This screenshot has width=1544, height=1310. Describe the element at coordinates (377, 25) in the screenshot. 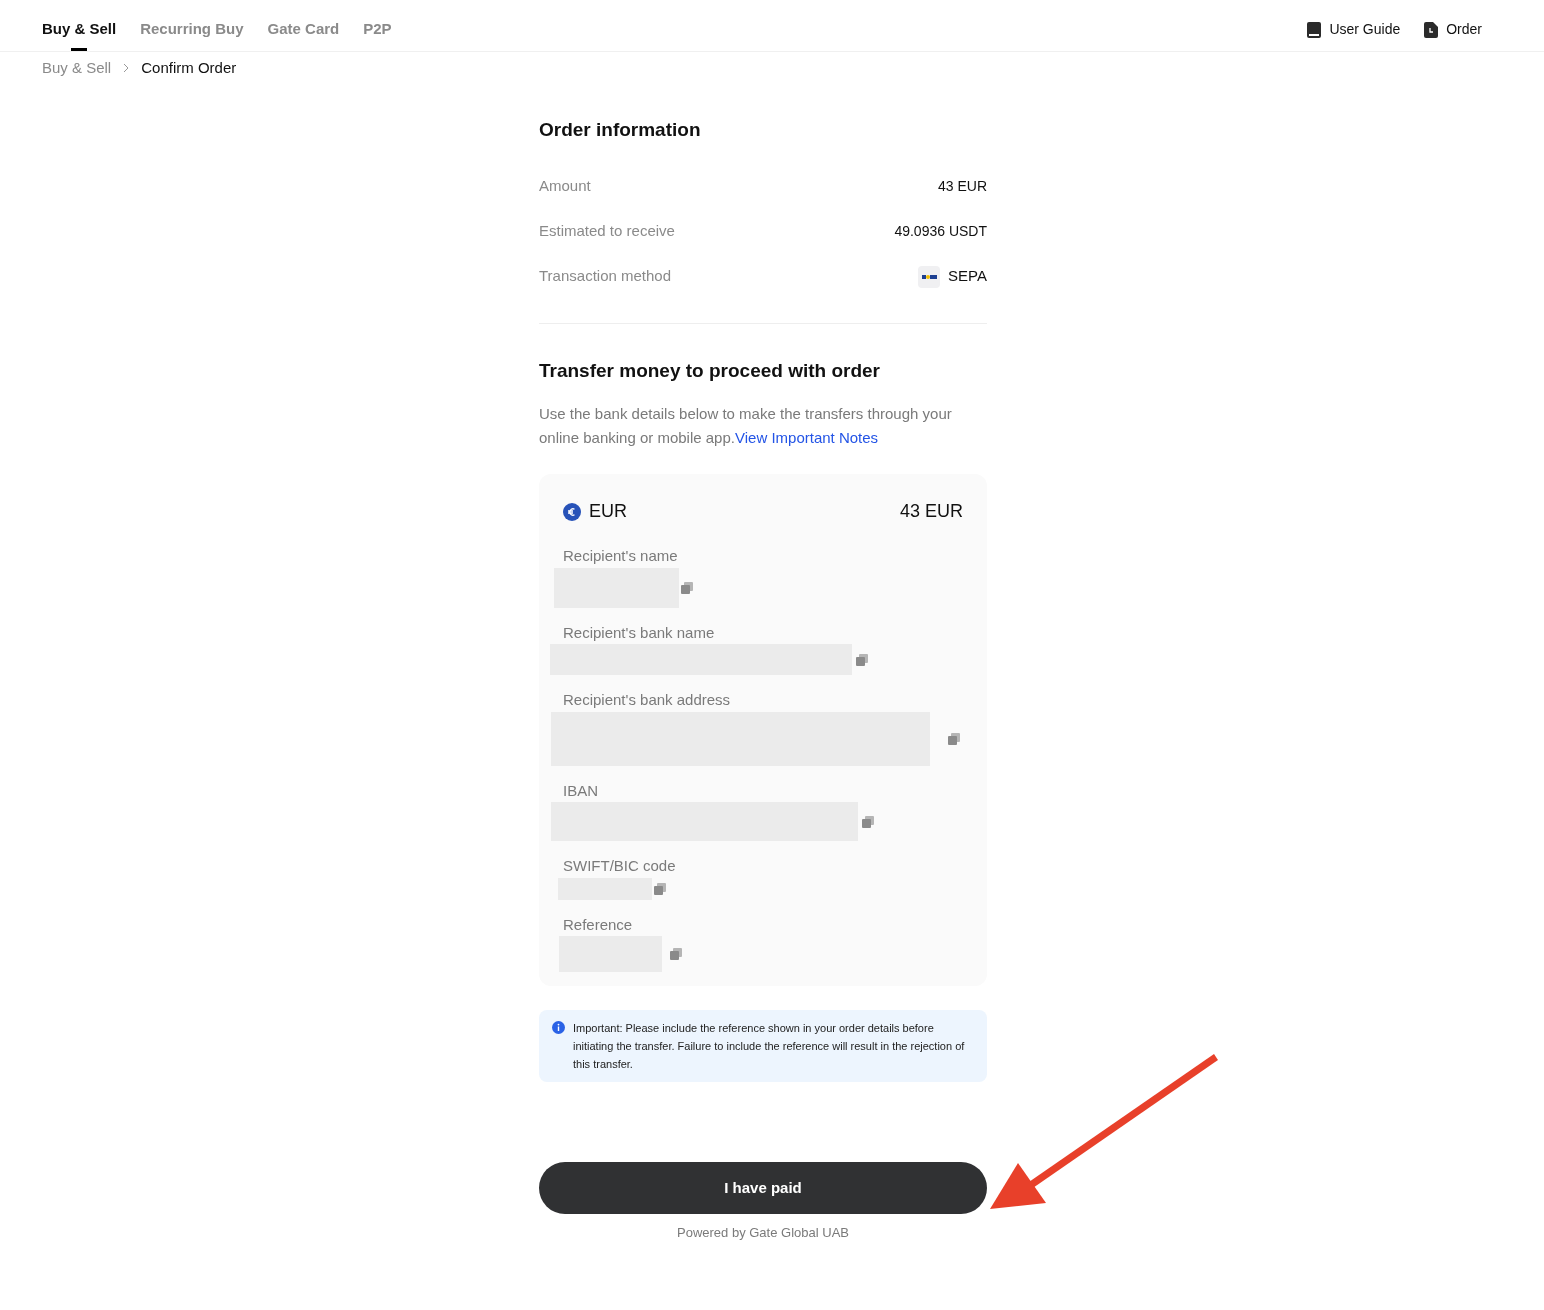

I see `nav-tab: P2P` at that location.